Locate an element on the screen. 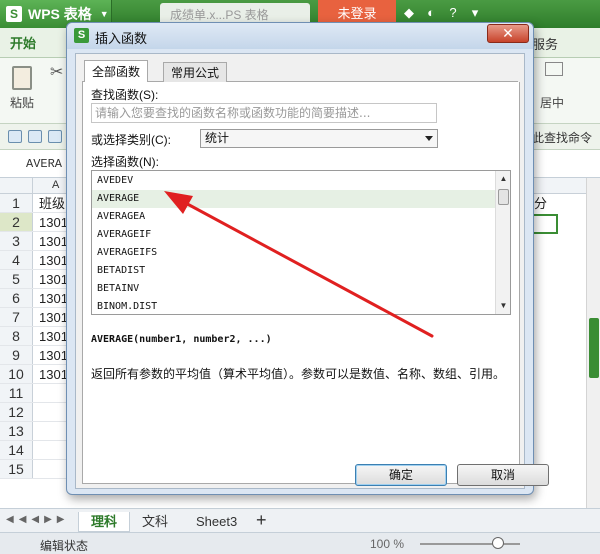 The height and width of the screenshot is (554, 600). annotation-arrow-head is located at coordinates (178, 202).